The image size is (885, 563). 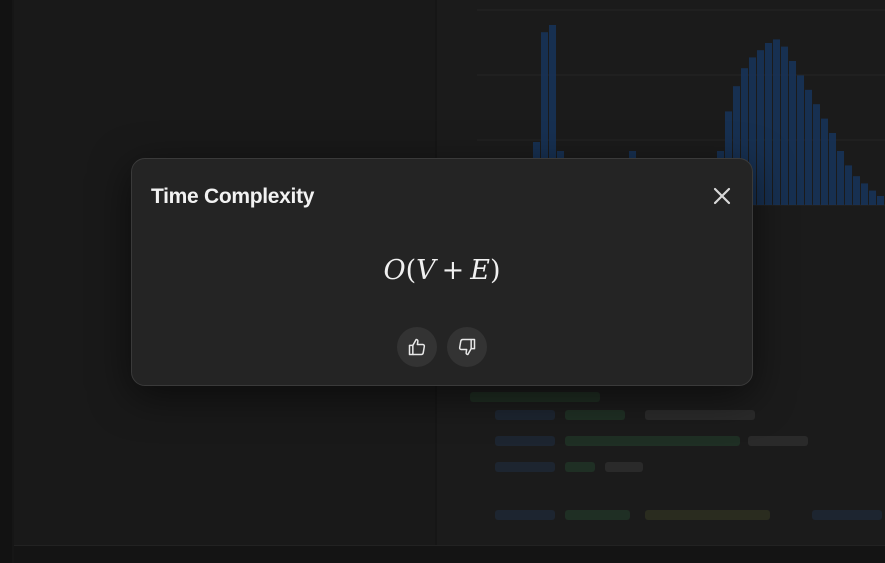 I want to click on dialog-title: Time Complexity, so click(x=233, y=196).